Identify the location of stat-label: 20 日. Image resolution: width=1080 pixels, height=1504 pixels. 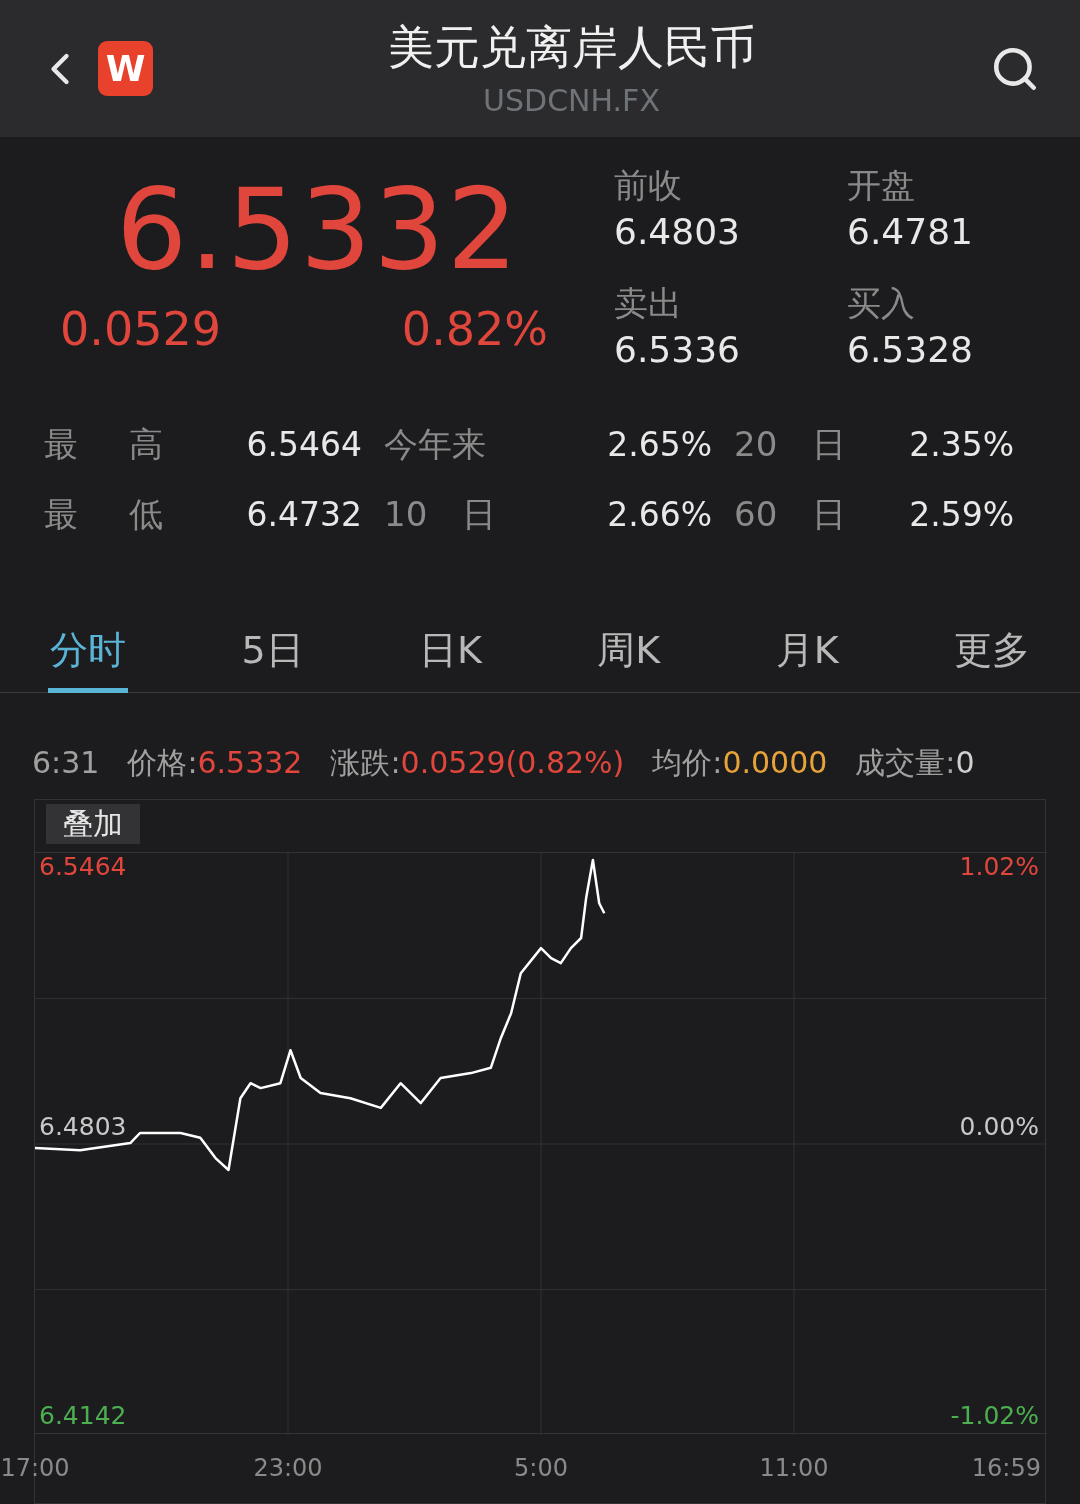
(791, 444).